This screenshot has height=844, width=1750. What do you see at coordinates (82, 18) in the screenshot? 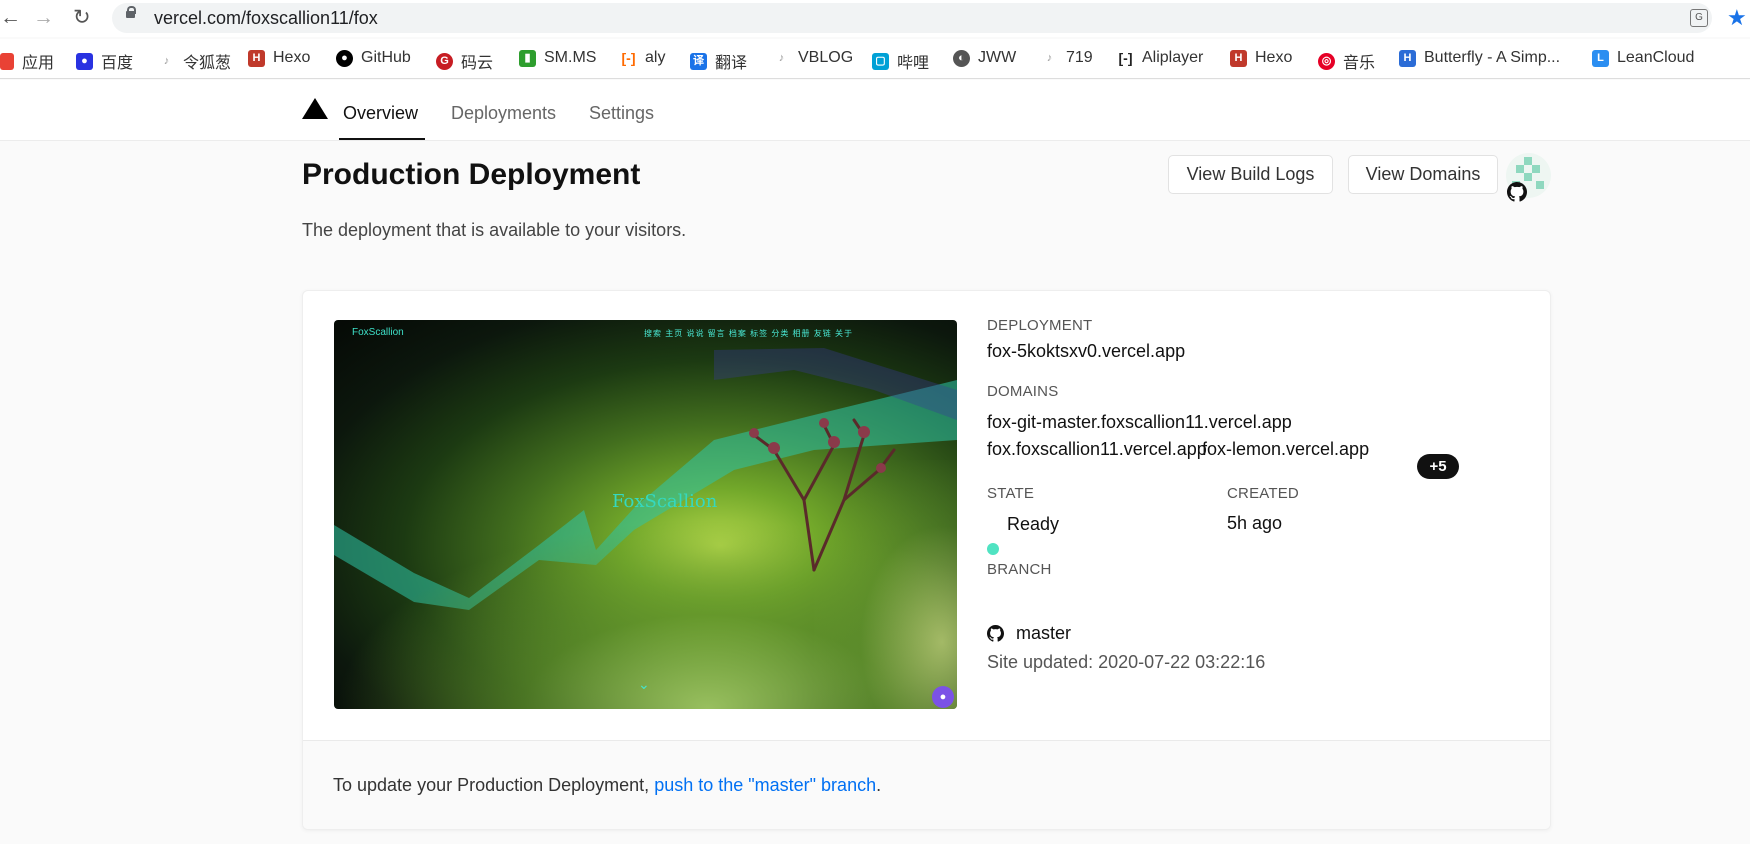
I see `reload-icon: ↻` at bounding box center [82, 18].